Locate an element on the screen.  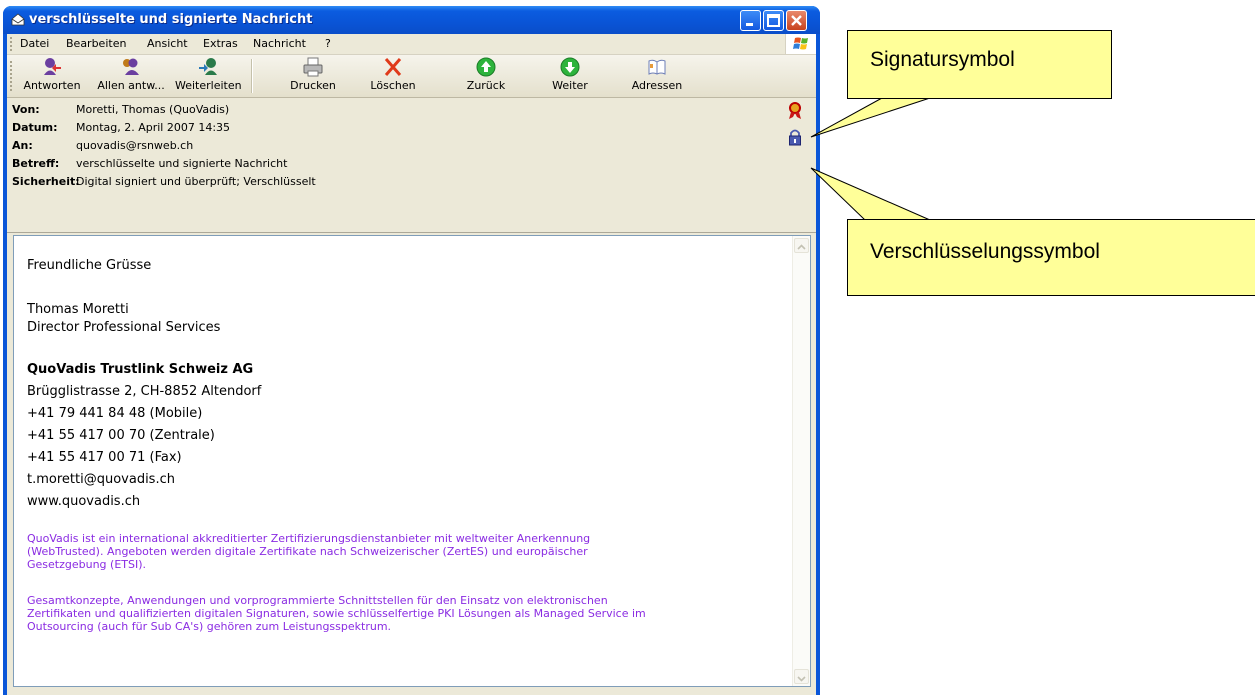
signature-callout: Signatursymbol is located at coordinates (979, 64).